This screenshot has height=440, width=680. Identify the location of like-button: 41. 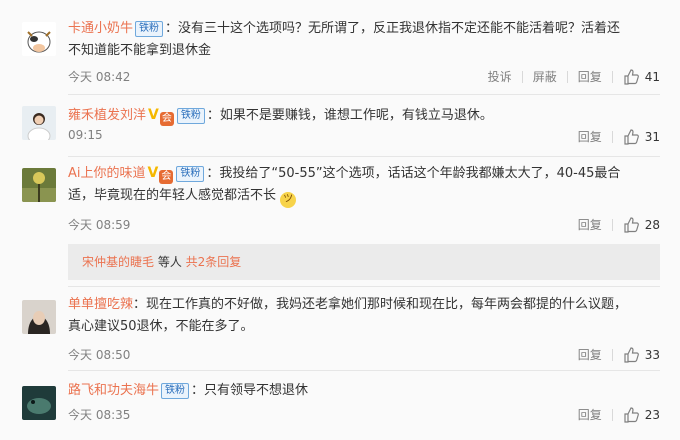
(636, 76).